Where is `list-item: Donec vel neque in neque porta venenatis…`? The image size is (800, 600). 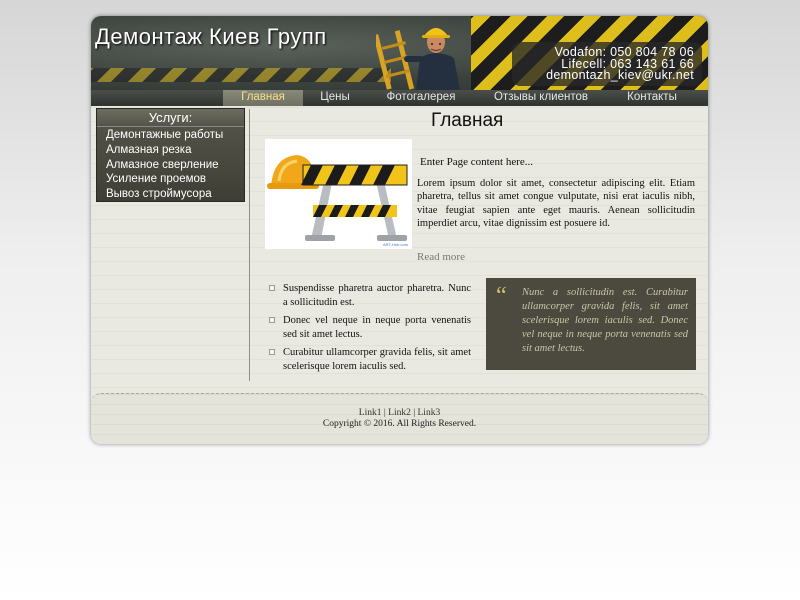 list-item: Donec vel neque in neque porta venenatis… is located at coordinates (370, 328).